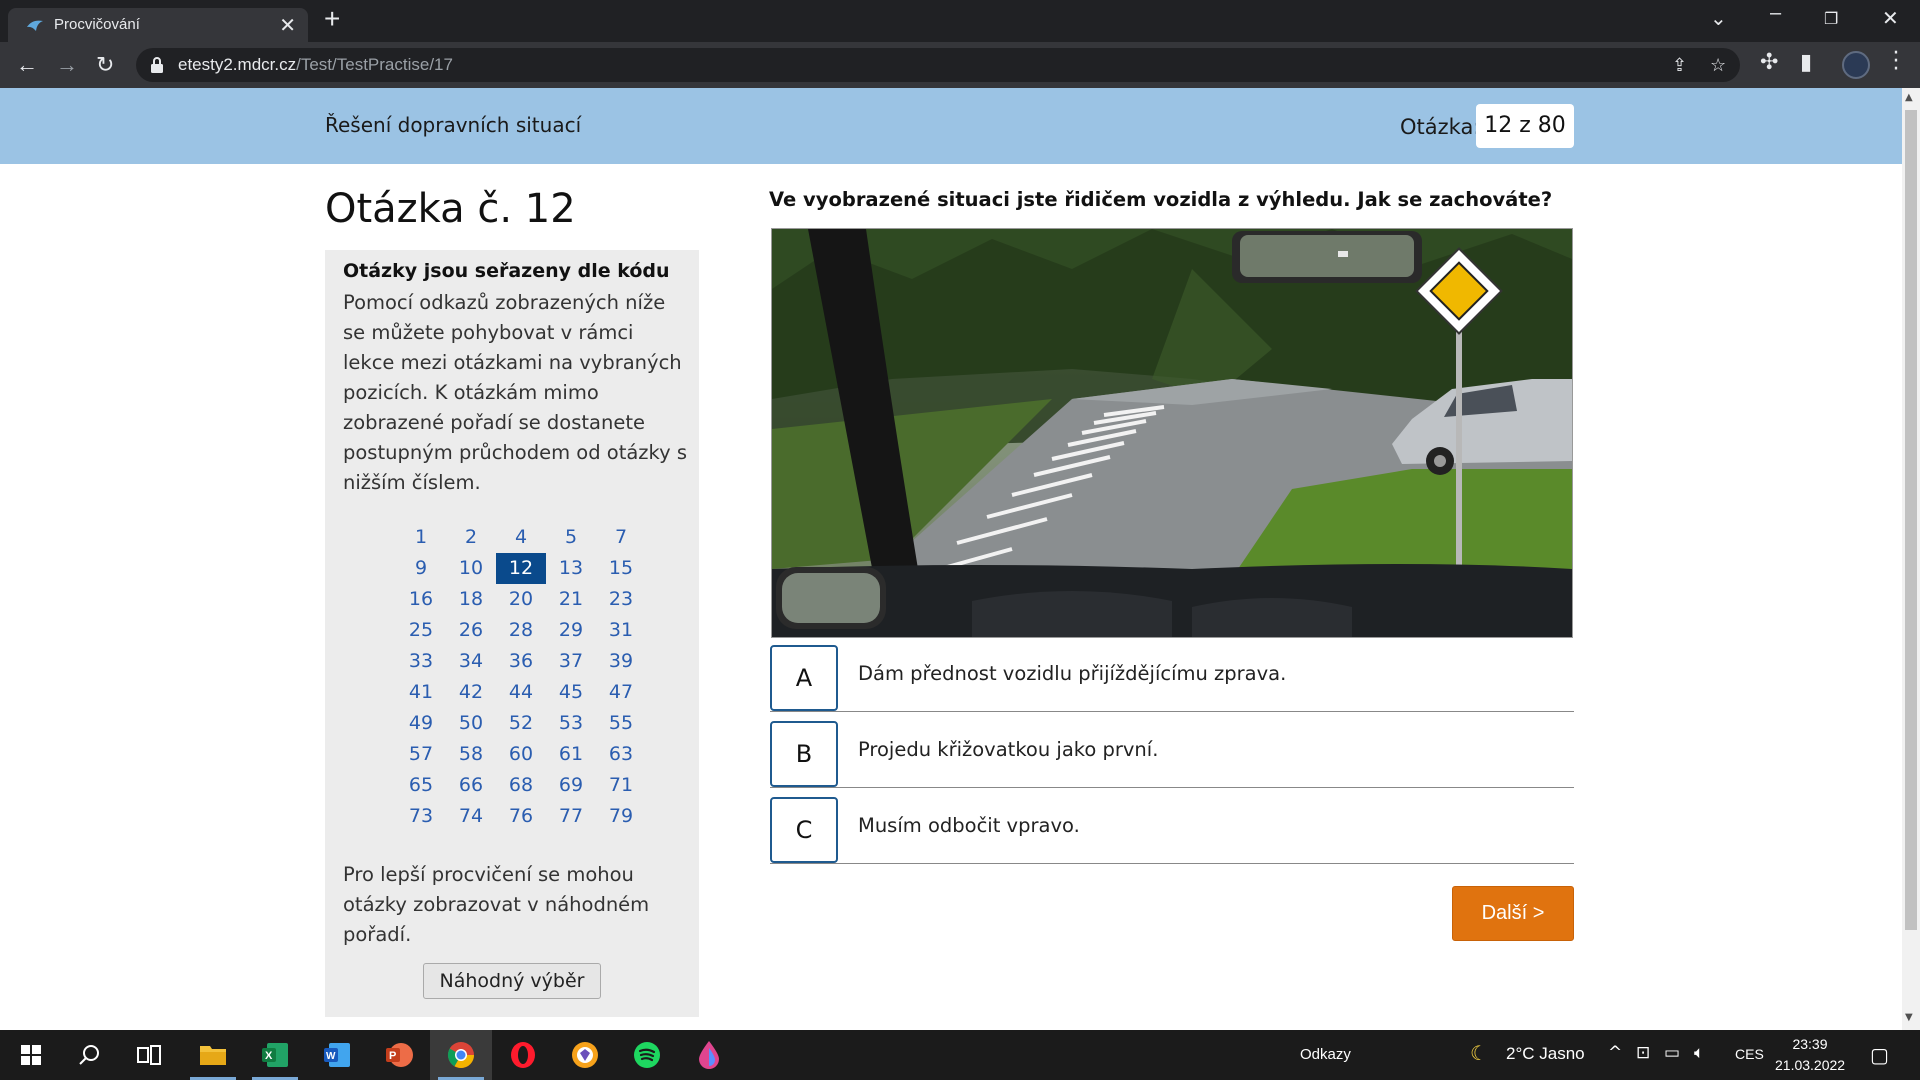  Describe the element at coordinates (1749, 1054) in the screenshot. I see `input-language: CES` at that location.